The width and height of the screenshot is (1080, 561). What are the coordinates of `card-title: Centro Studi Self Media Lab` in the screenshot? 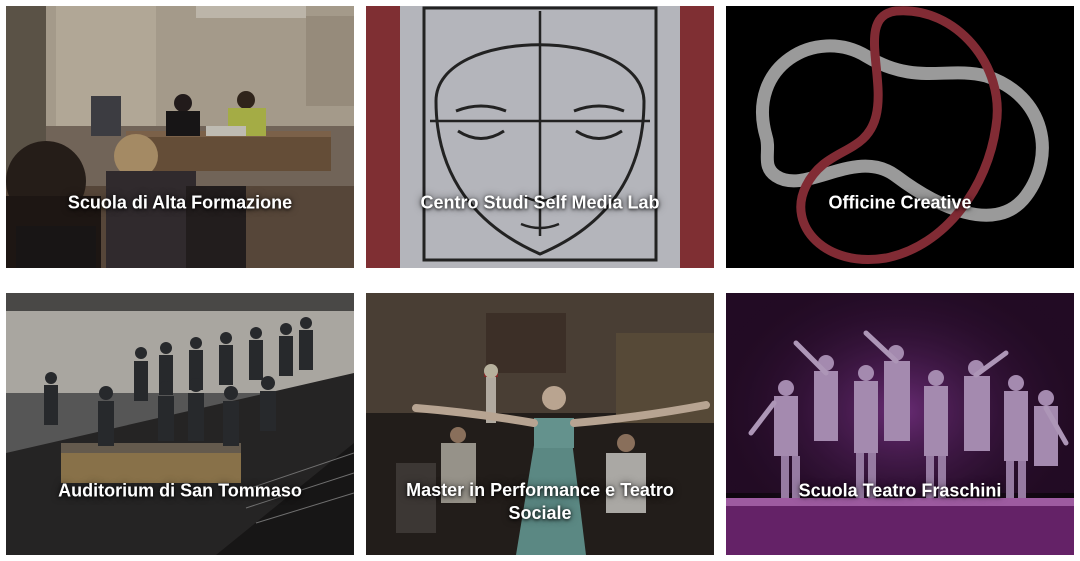 It's located at (540, 202).